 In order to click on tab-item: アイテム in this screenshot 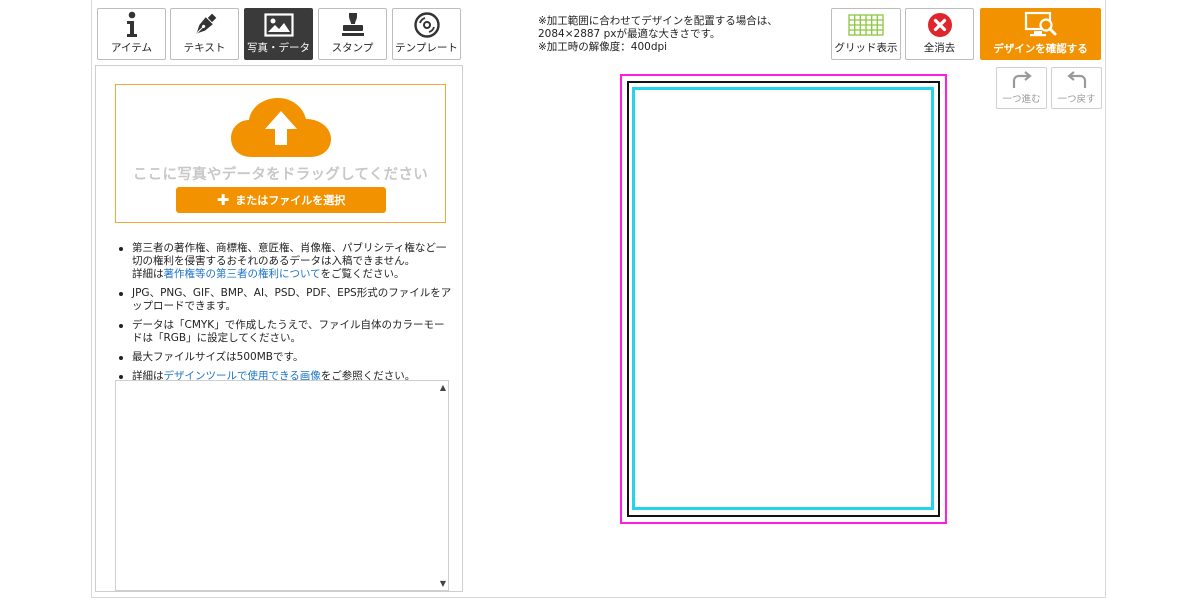, I will do `click(131, 34)`.